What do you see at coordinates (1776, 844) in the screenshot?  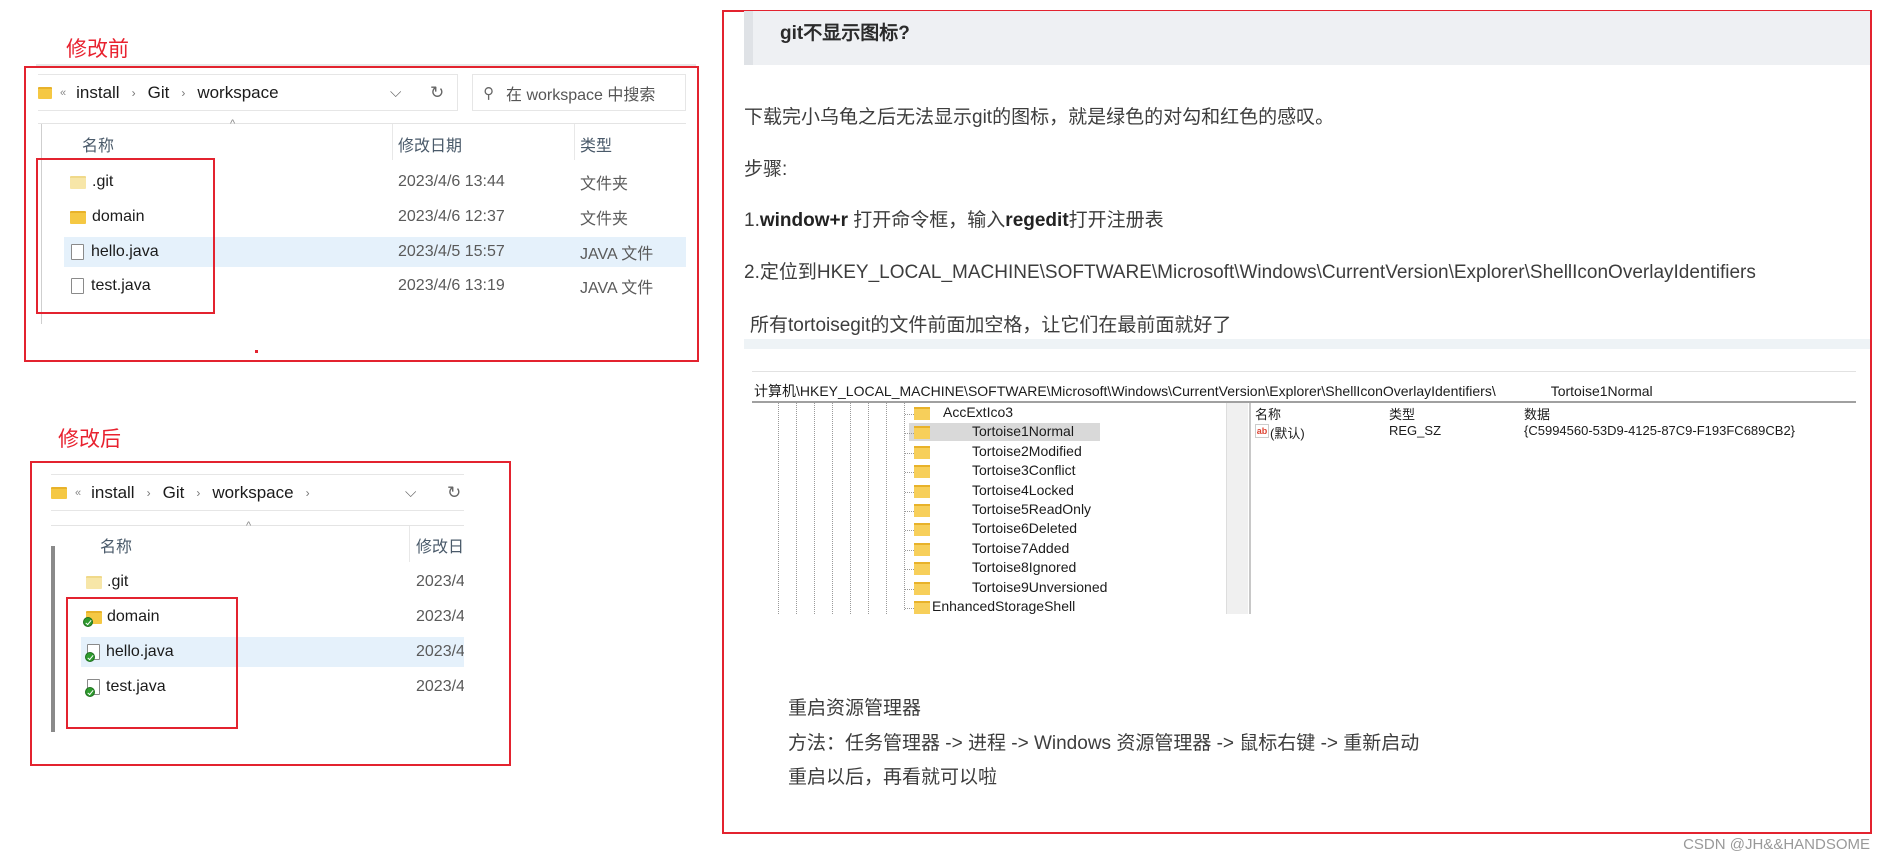 I see `watermark: CSDN @JH&&HANDSOME` at bounding box center [1776, 844].